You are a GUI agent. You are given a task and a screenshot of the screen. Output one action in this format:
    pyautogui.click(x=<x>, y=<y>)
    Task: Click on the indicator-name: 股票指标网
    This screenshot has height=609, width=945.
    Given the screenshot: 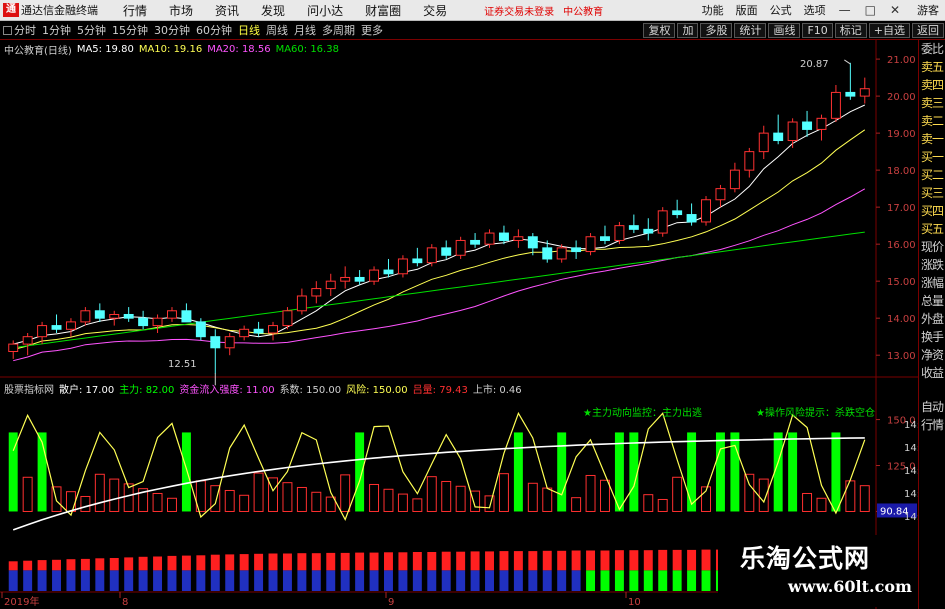 What is the action you would take?
    pyautogui.click(x=29, y=388)
    